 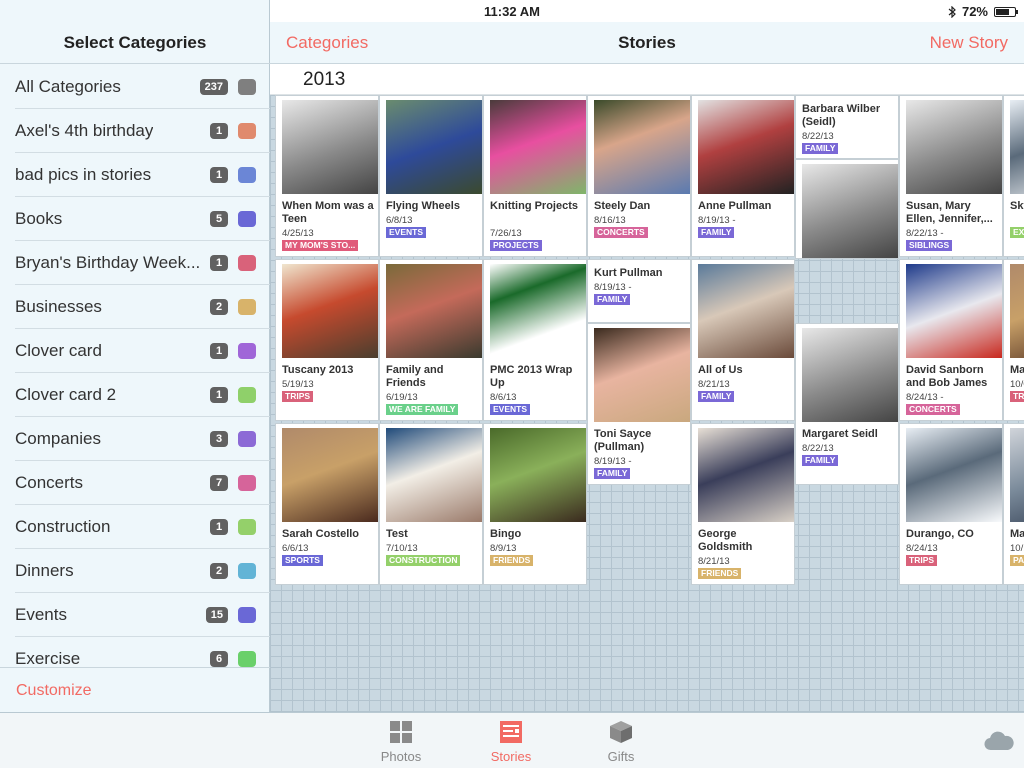 I want to click on story-date: 8/16/13, so click(x=610, y=220).